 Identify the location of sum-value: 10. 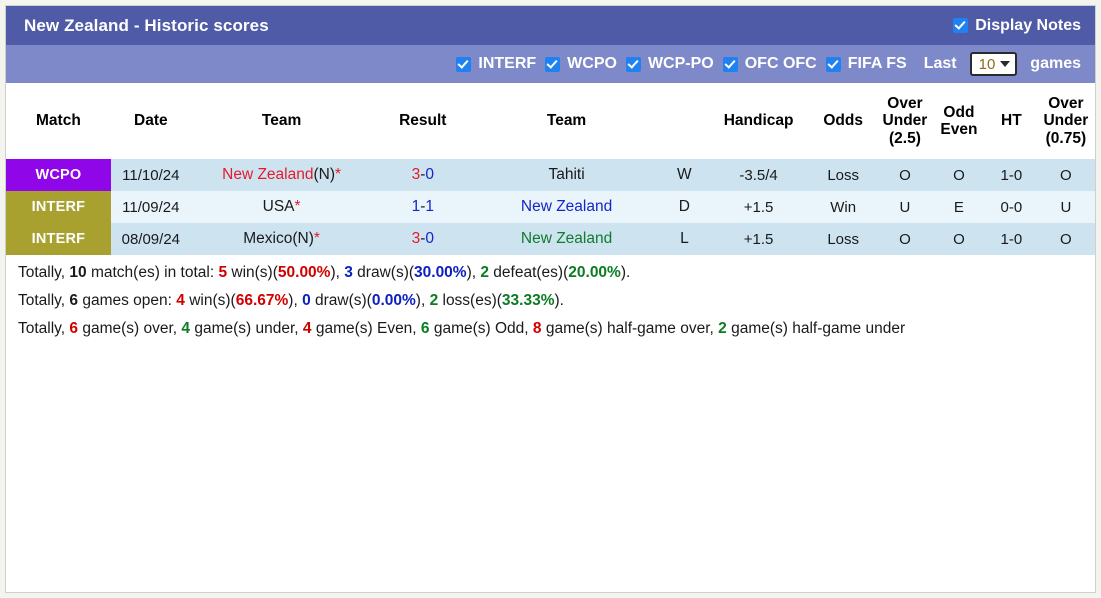
(78, 272).